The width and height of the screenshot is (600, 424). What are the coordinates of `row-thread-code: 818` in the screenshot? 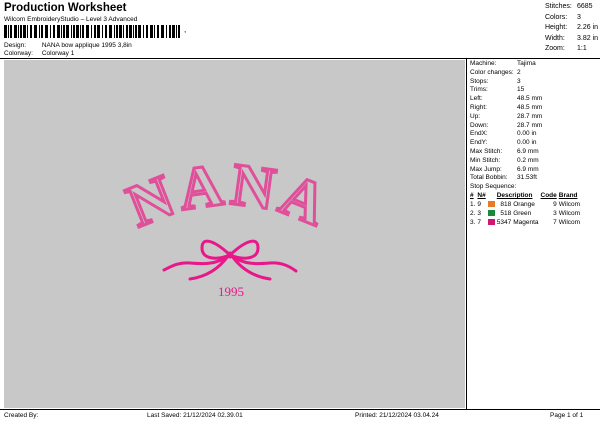 It's located at (506, 204).